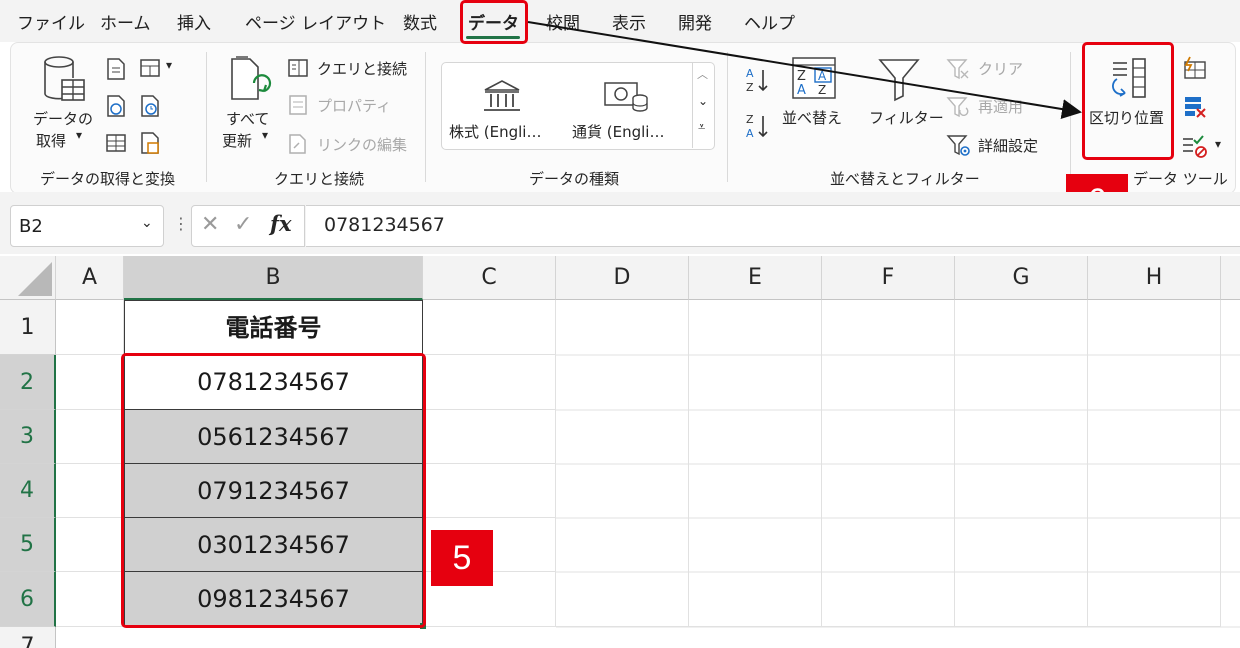 Image resolution: width=1240 pixels, height=648 pixels. I want to click on highlight-selection, so click(273, 490).